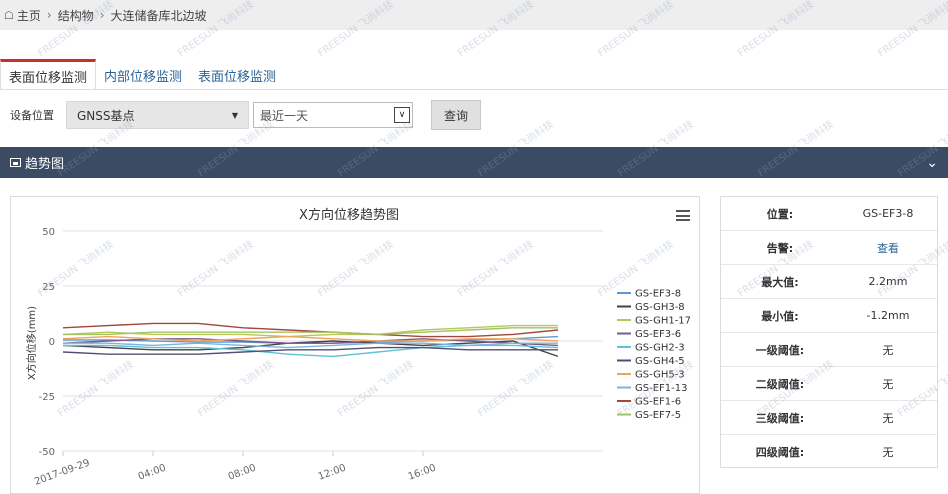  What do you see at coordinates (333, 115) in the screenshot?
I see `time-range-select: 最近一天 ∨` at bounding box center [333, 115].